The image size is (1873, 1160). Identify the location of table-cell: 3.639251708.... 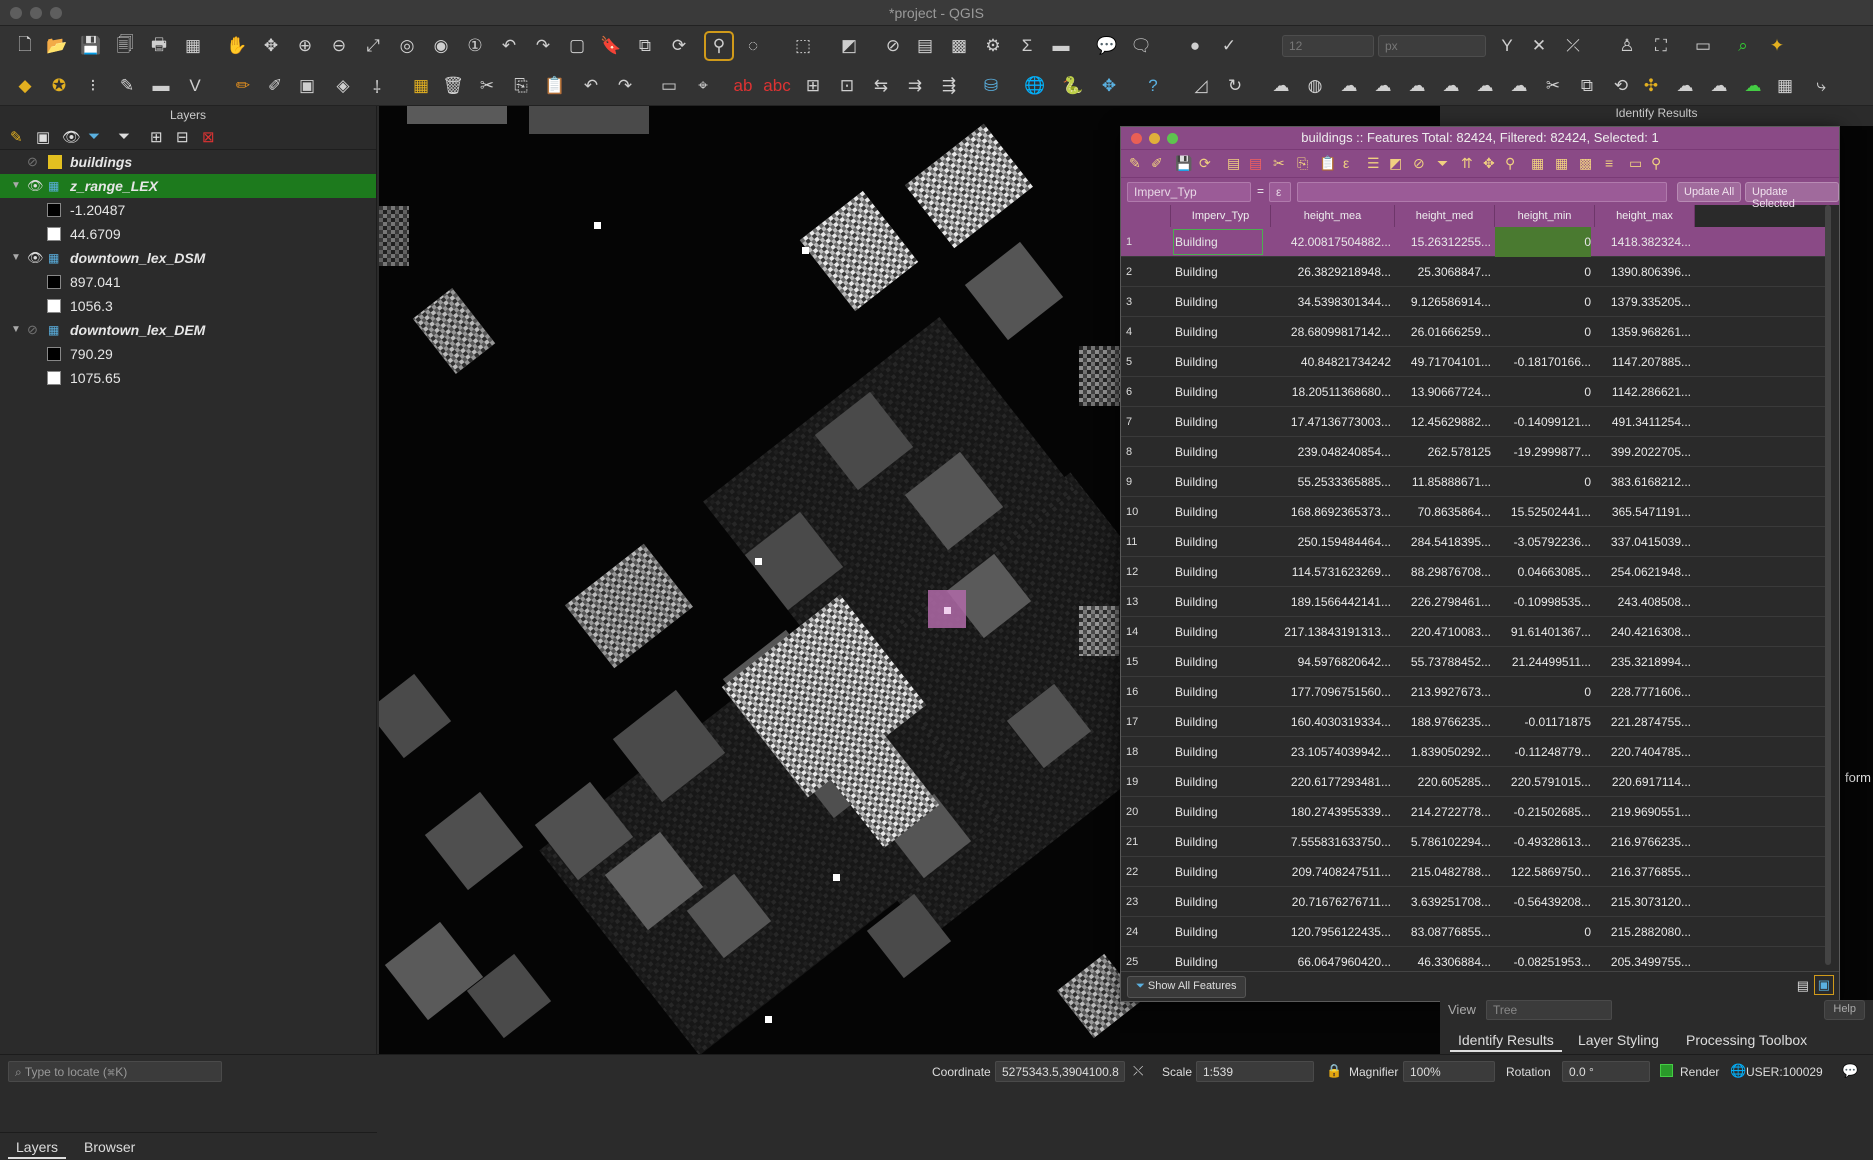
(1443, 902).